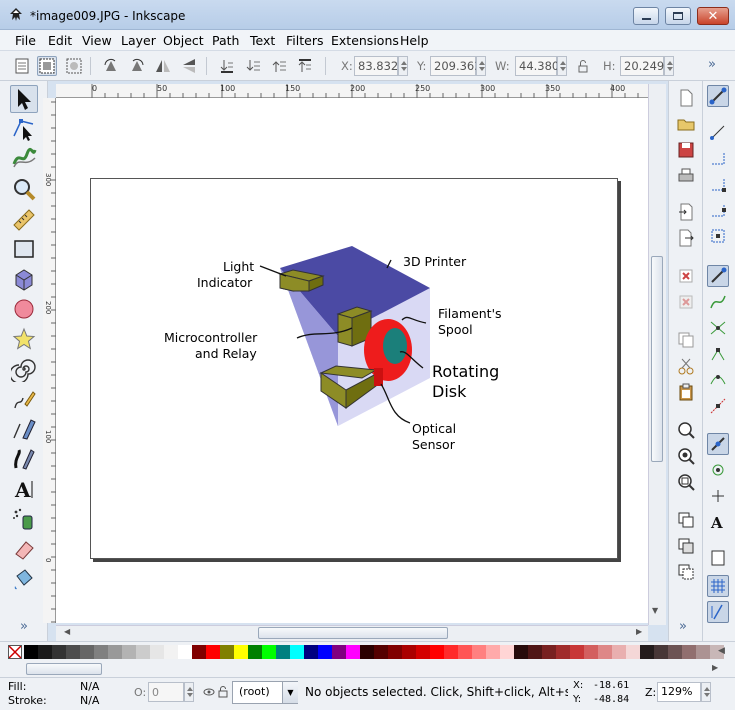  Describe the element at coordinates (64, 669) in the screenshot. I see `palette-scroll-thumb` at that location.